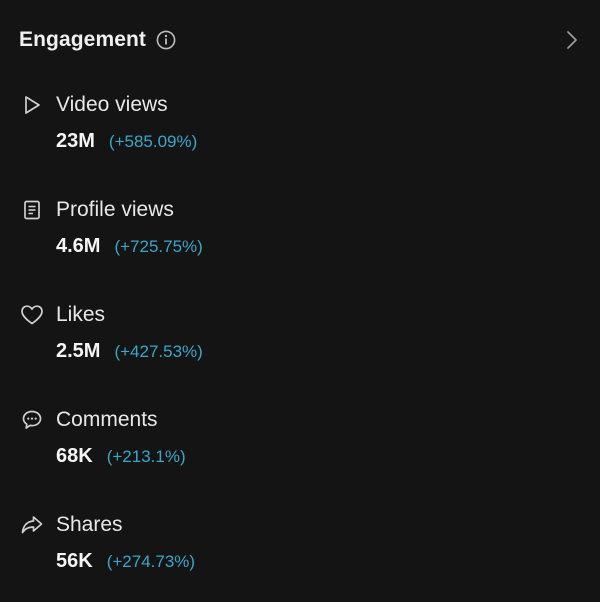 This screenshot has width=600, height=602. Describe the element at coordinates (74, 561) in the screenshot. I see `metric-value: 56K` at that location.